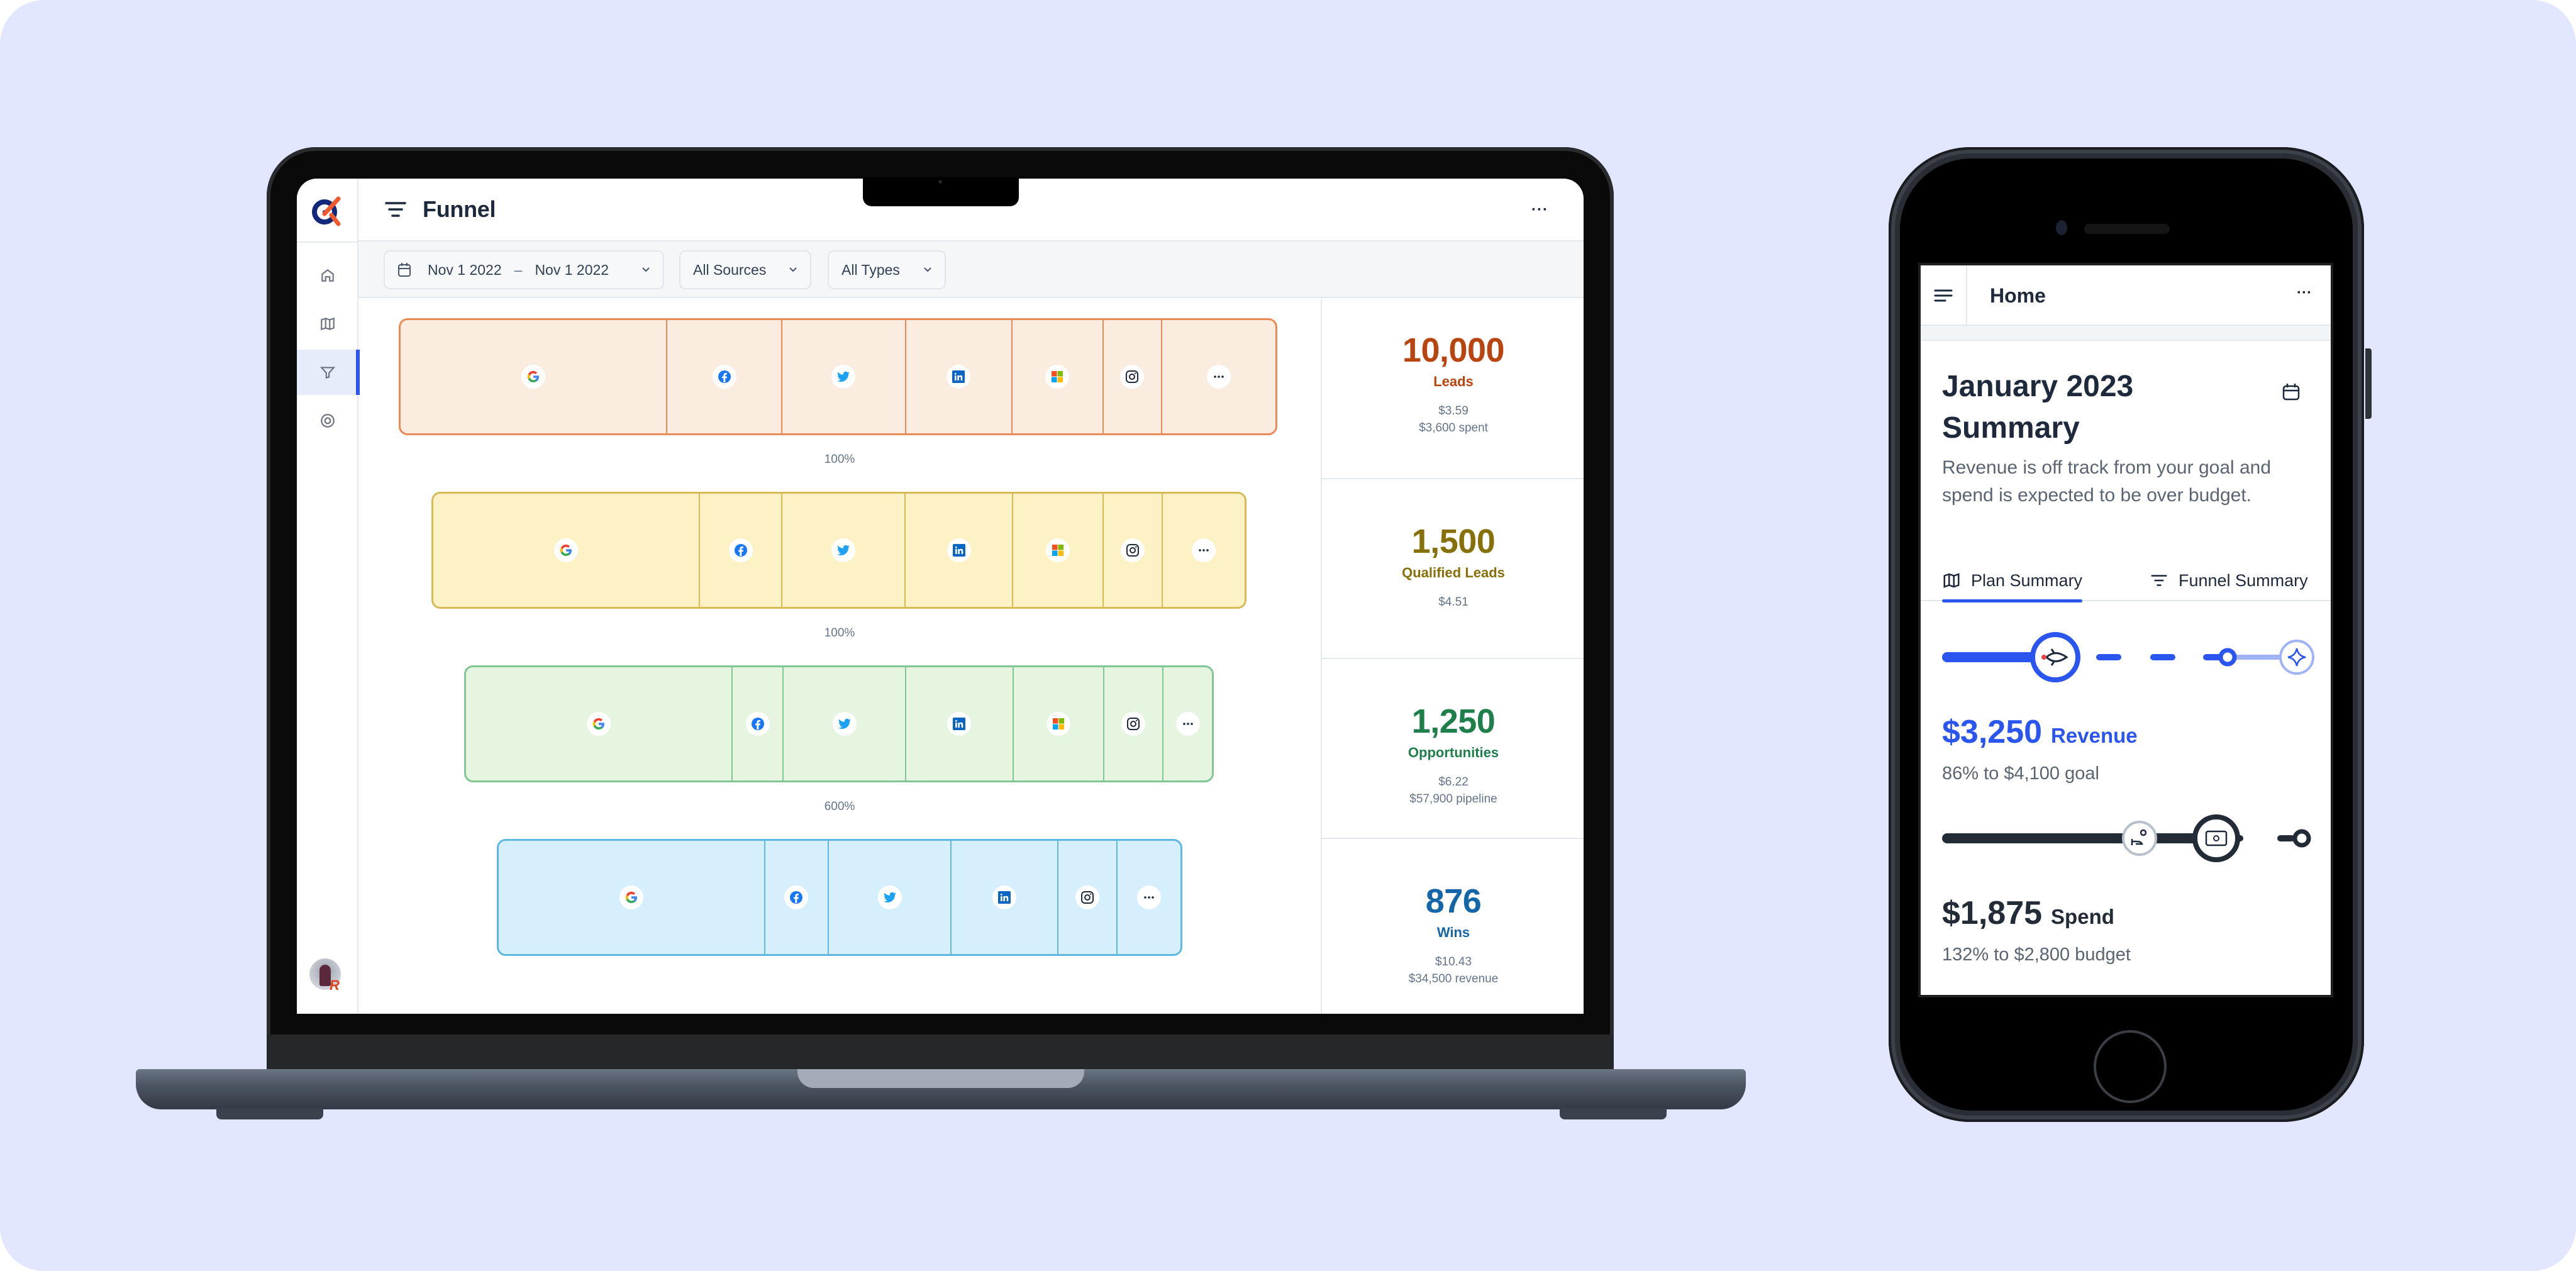 Image resolution: width=2576 pixels, height=1271 pixels. I want to click on types-dropdown: All Types, so click(887, 269).